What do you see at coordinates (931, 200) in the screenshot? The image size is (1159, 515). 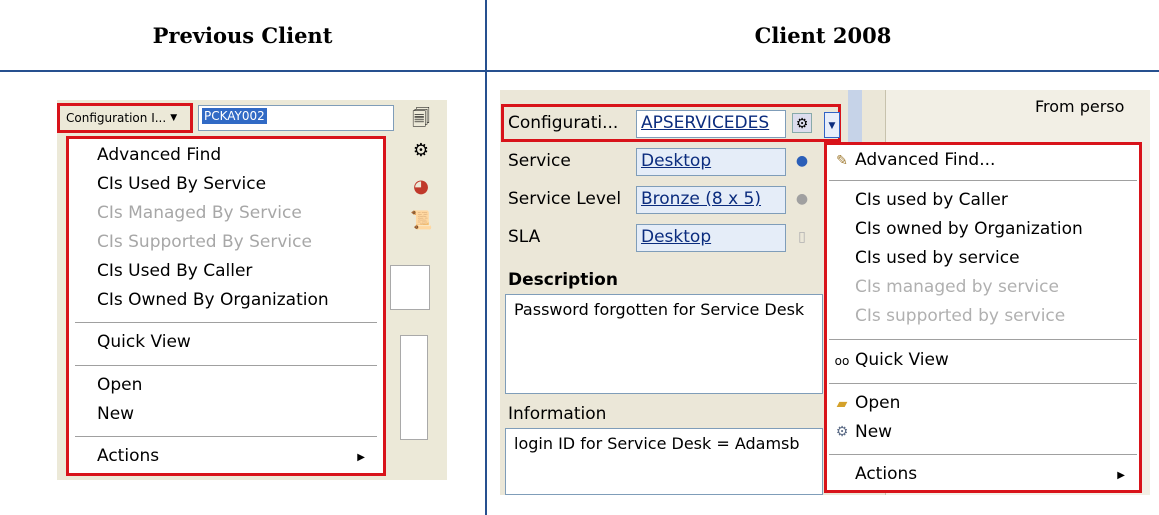 I see `menu-item-cis-used-by-caller: CIs used by Caller` at bounding box center [931, 200].